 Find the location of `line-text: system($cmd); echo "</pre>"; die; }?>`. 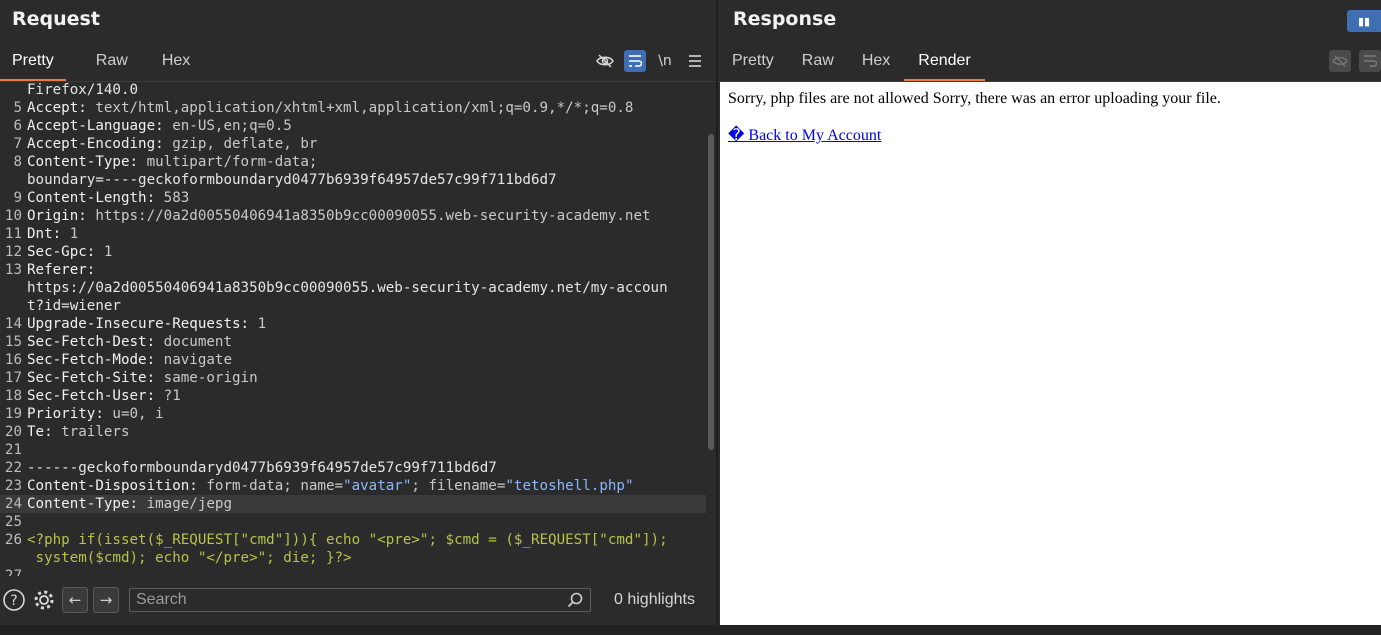

line-text: system($cmd); echo "</pre>"; die; }?> is located at coordinates (189, 558).